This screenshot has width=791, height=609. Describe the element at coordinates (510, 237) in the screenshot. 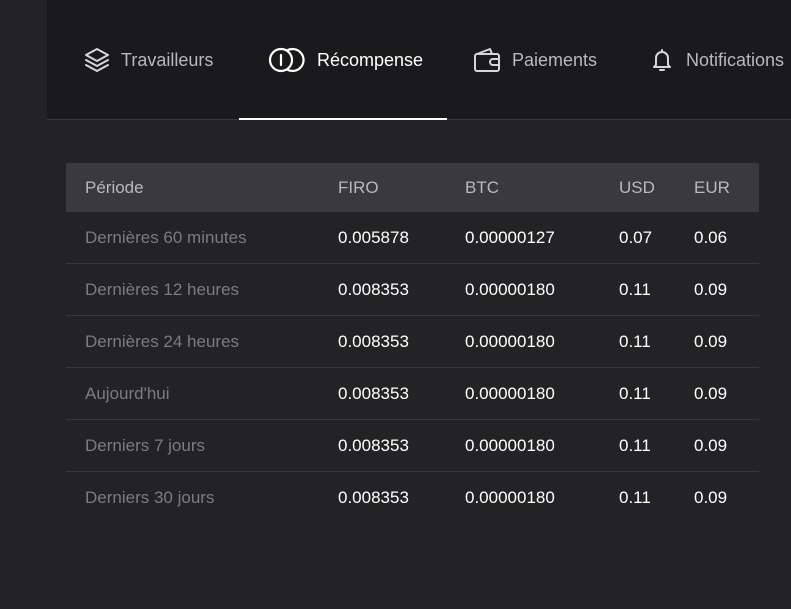

I see `btc-cell: 0.00000127` at that location.